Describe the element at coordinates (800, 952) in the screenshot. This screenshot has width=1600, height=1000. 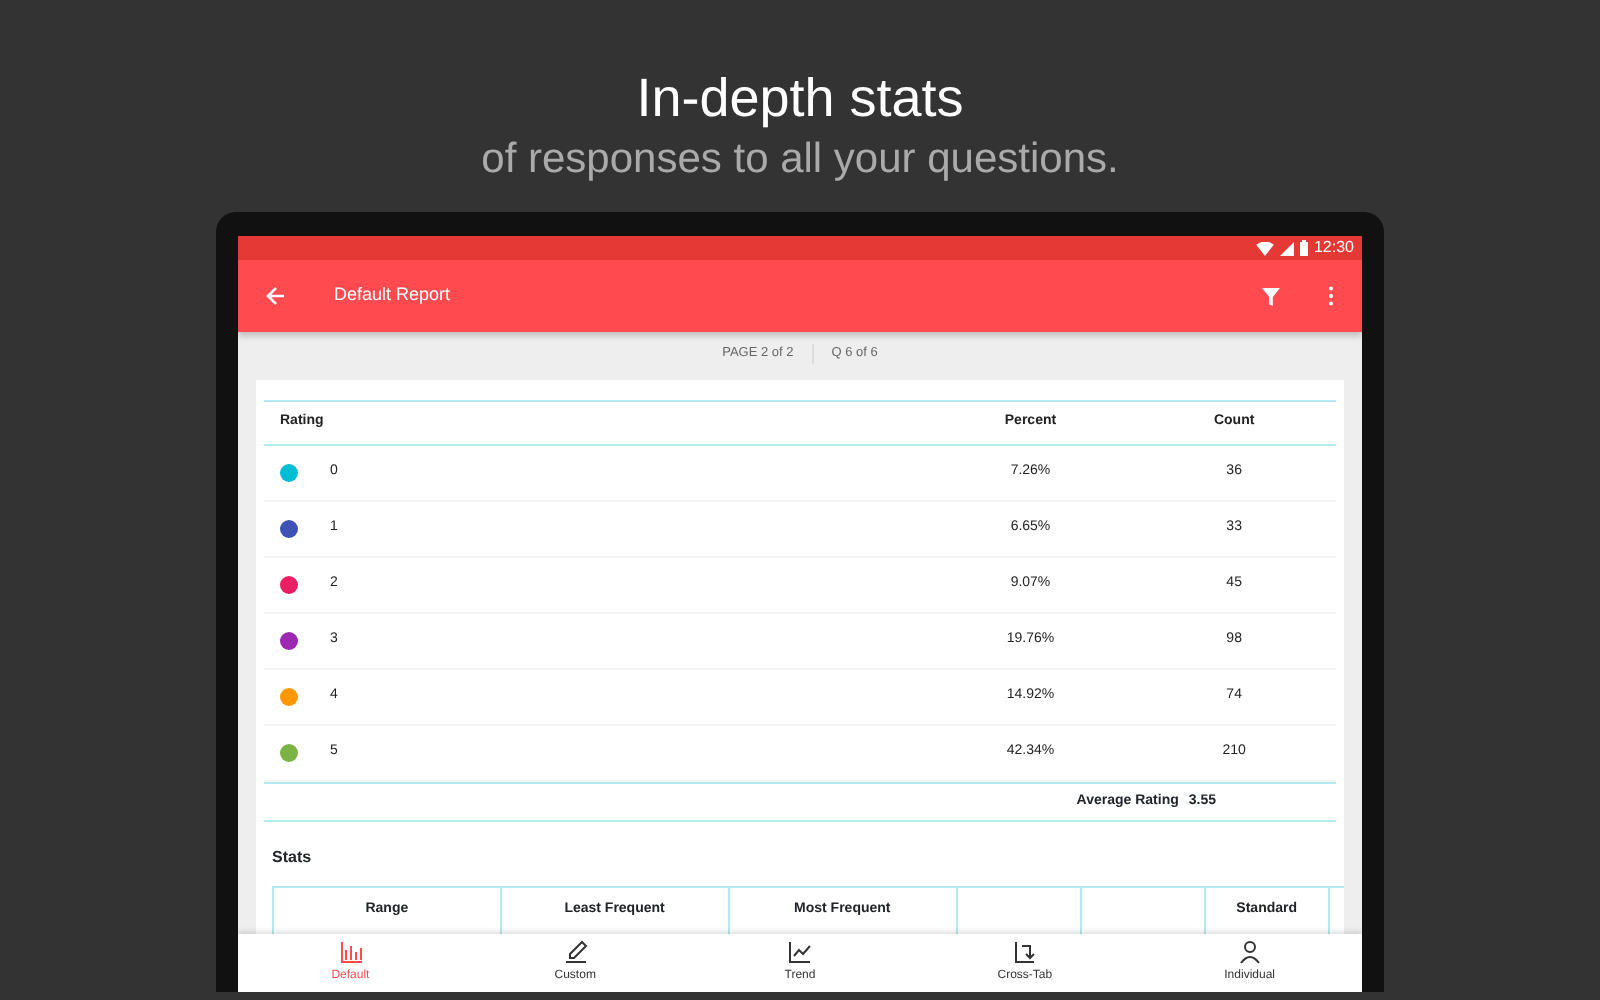
I see `line-chart-icon` at that location.